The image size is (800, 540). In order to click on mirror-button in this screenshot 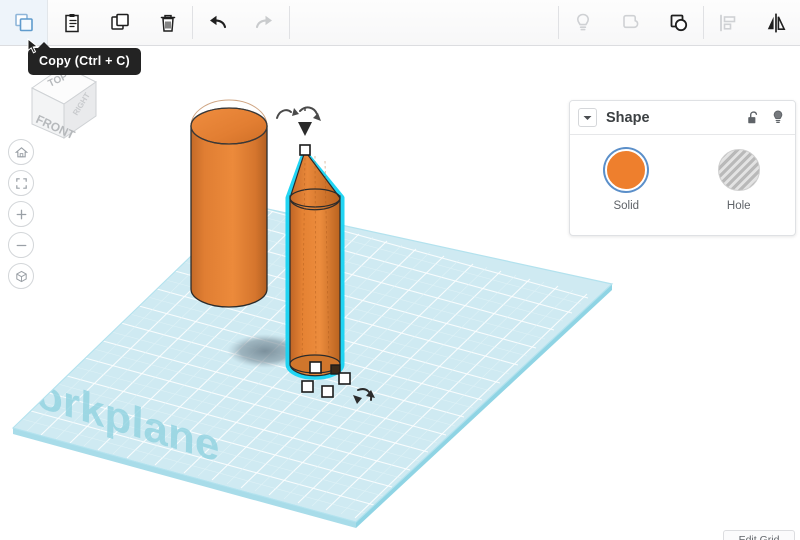, I will do `click(776, 22)`.